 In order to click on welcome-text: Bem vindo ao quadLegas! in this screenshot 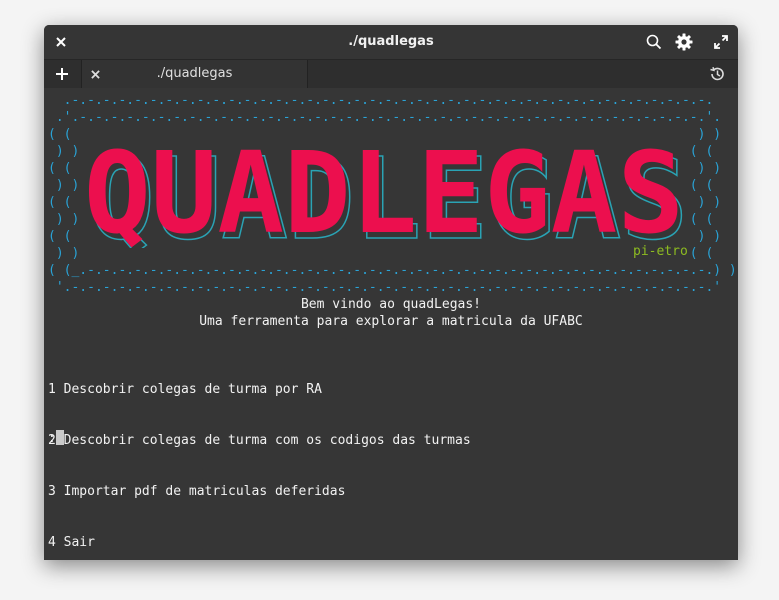, I will do `click(390, 304)`.